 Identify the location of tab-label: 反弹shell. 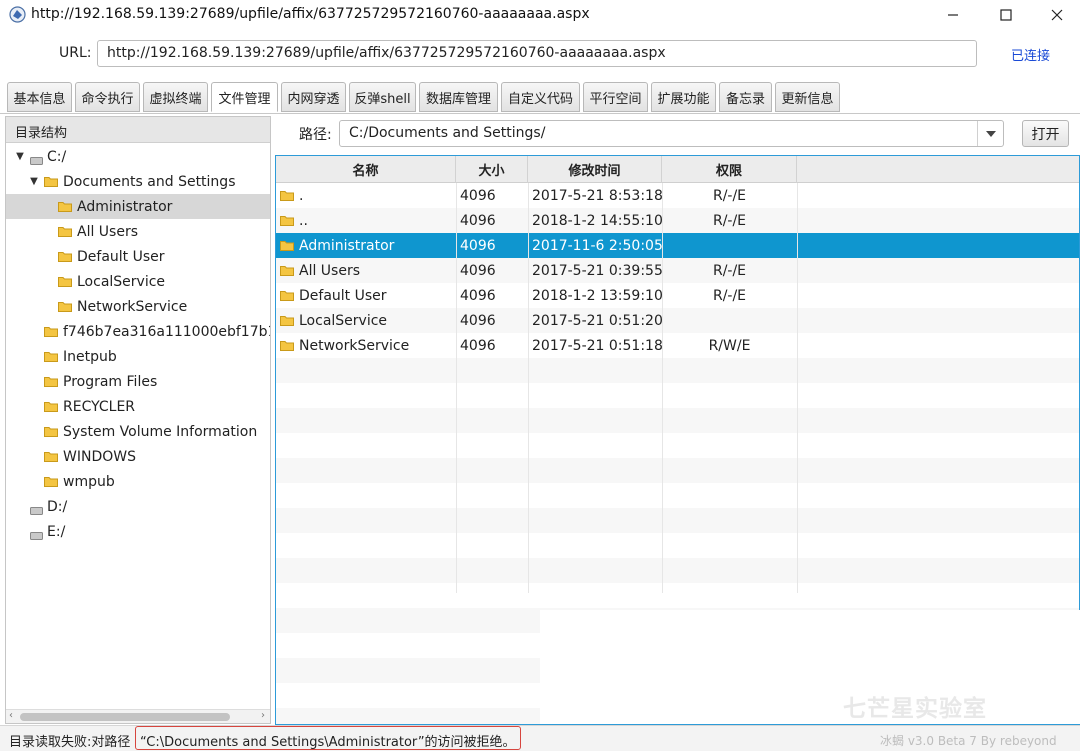
(382, 99).